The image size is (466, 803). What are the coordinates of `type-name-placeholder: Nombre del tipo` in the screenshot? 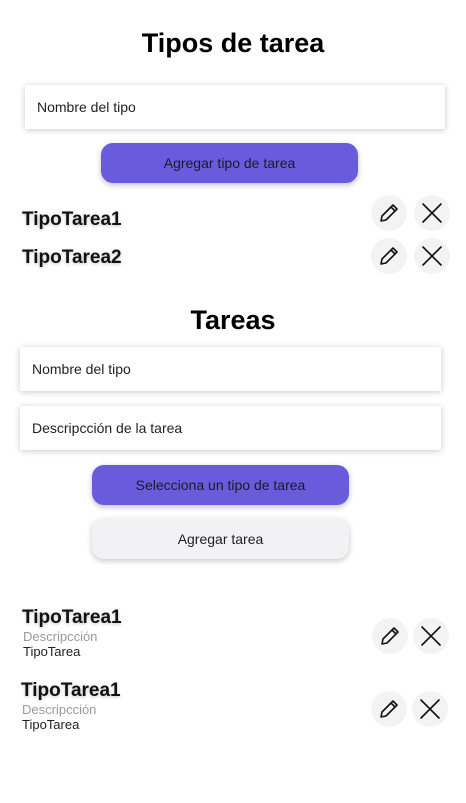 It's located at (86, 107).